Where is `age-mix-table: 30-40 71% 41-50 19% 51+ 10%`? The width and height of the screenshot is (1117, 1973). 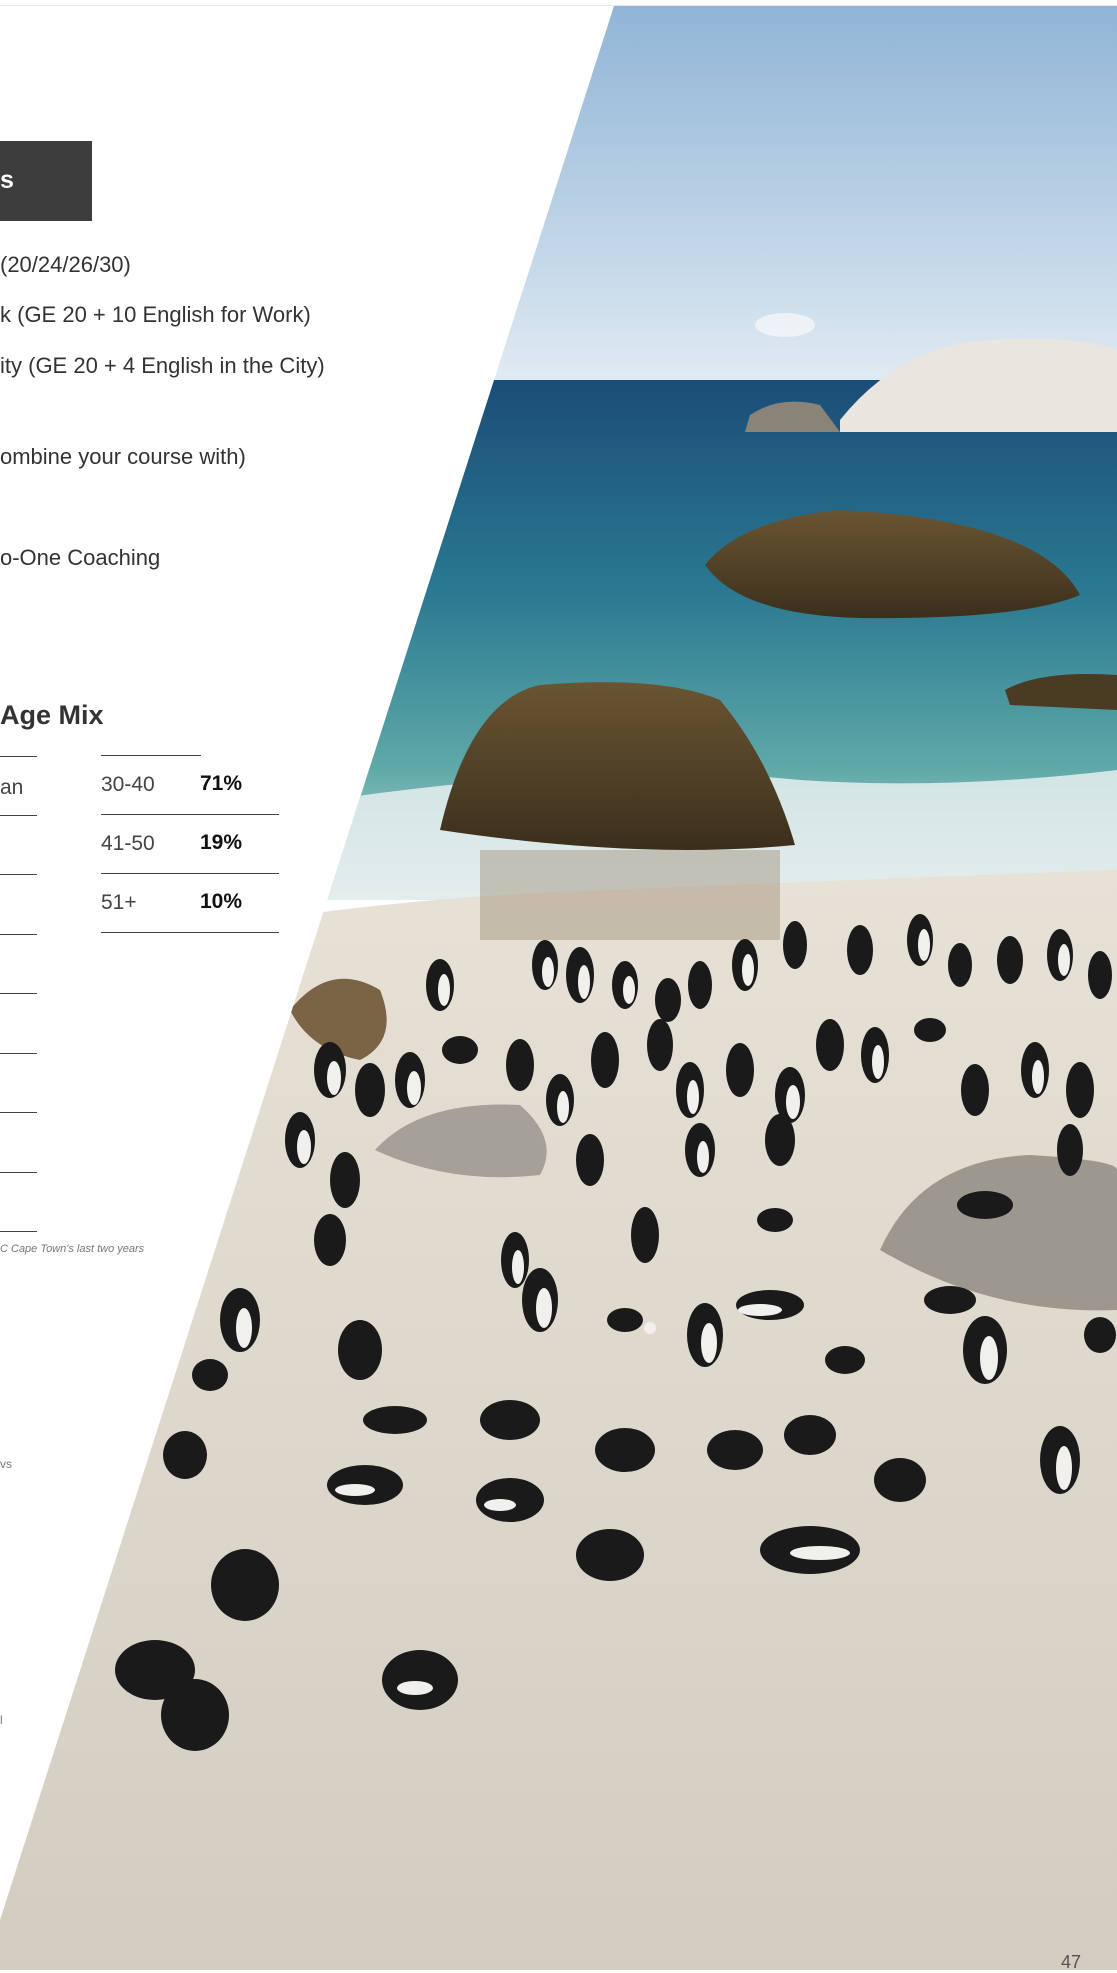 age-mix-table: 30-40 71% 41-50 19% 51+ 10% is located at coordinates (190, 844).